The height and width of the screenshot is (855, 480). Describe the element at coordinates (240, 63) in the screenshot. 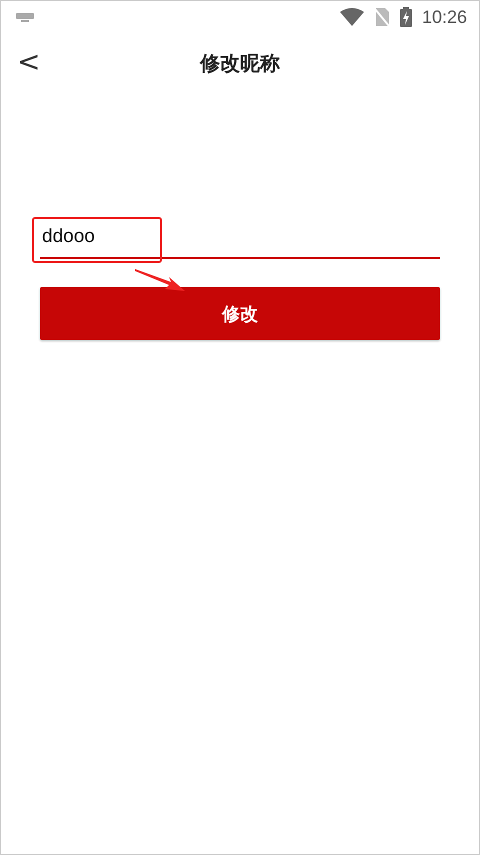

I see `page-title: 修改昵称` at that location.